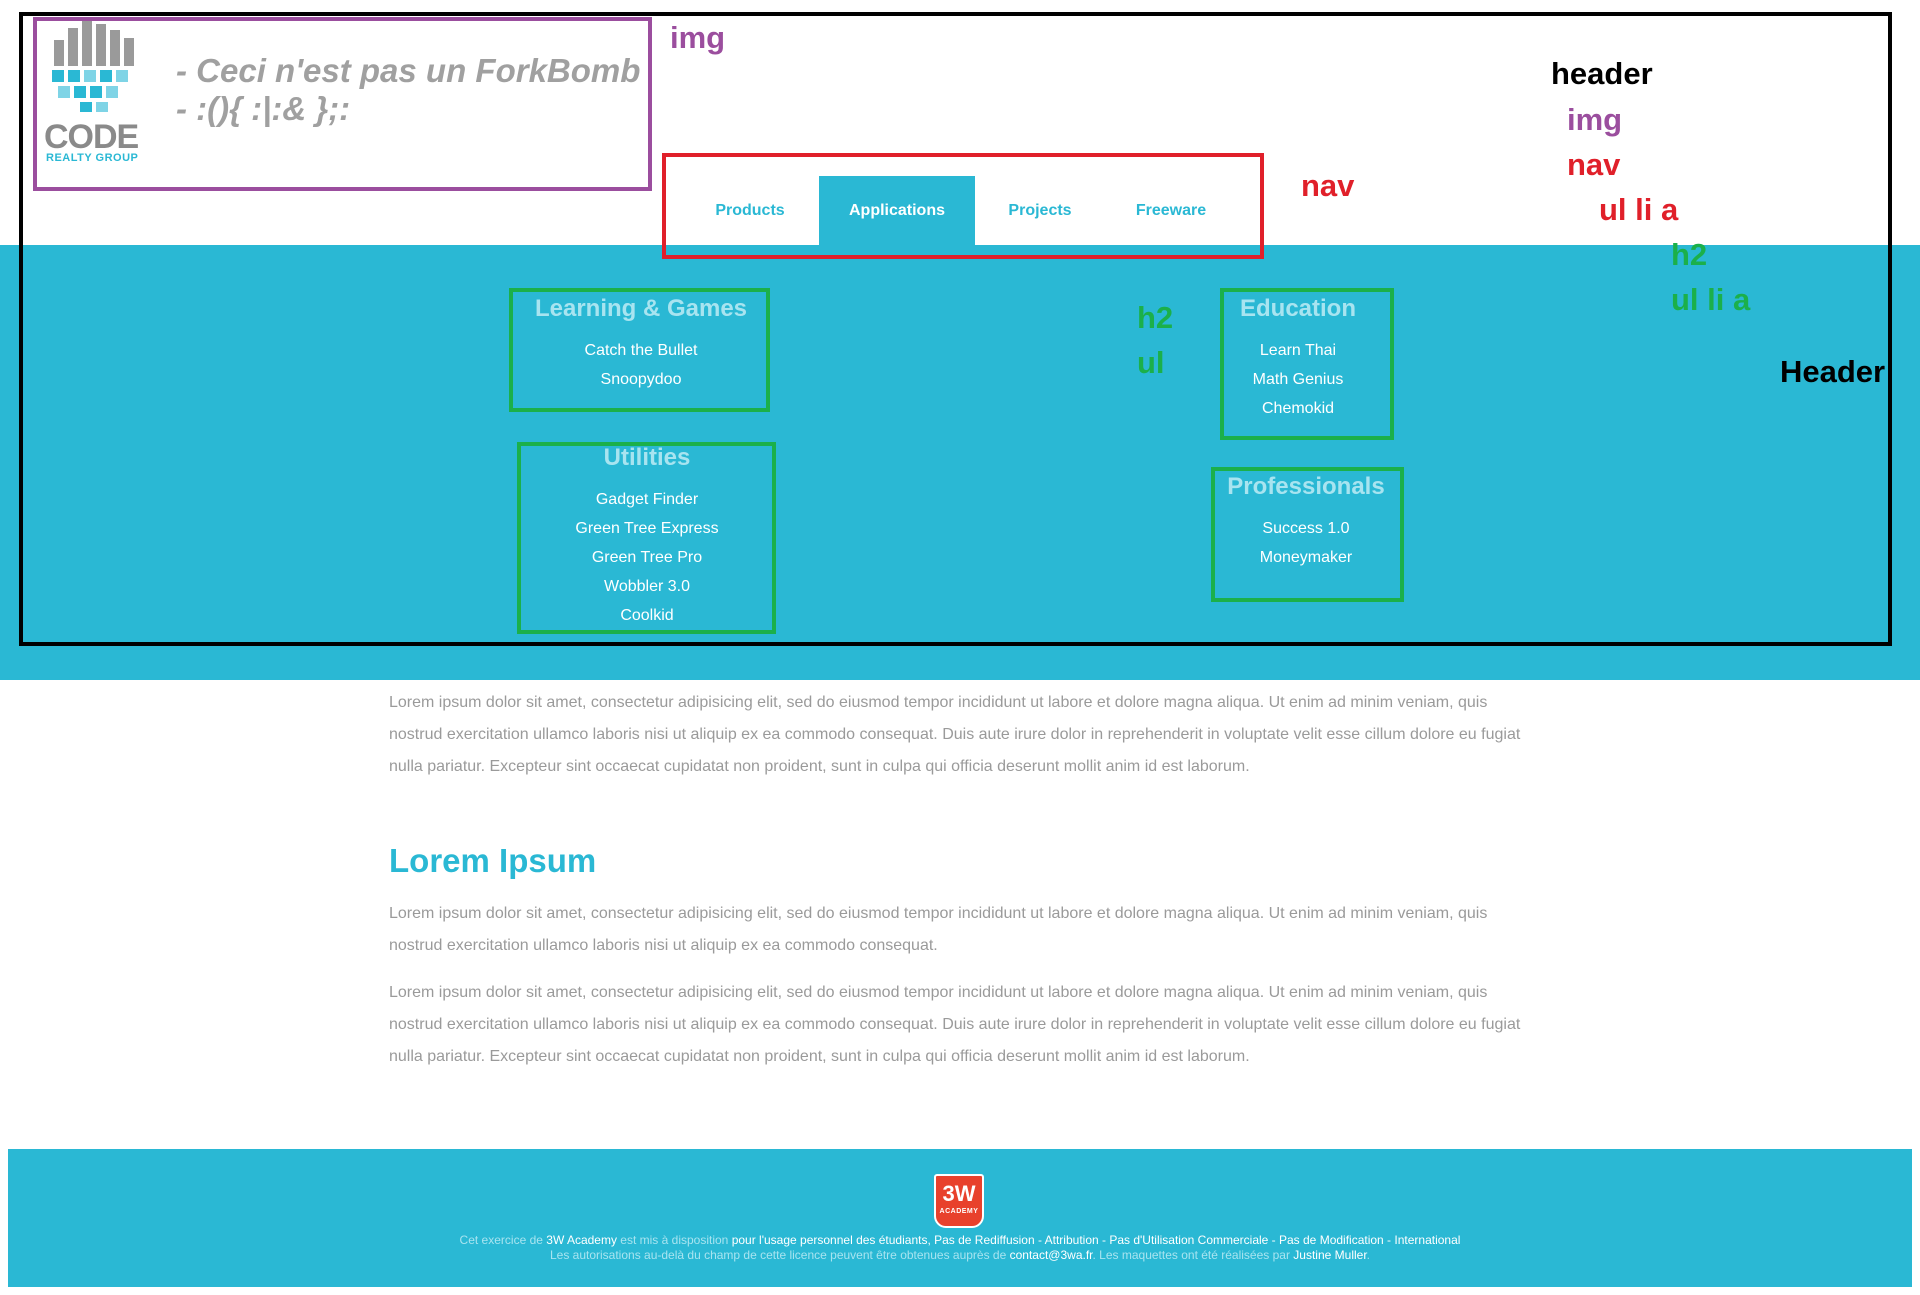 The image size is (1920, 1295). I want to click on legend-img: img, so click(1595, 119).